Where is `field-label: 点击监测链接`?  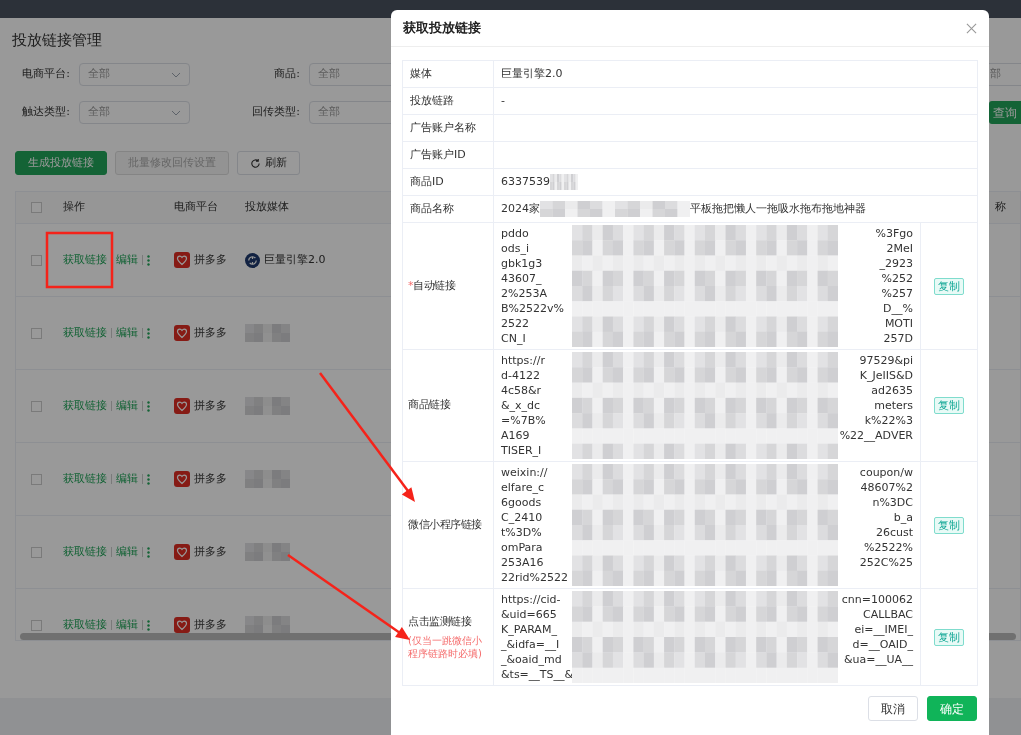 field-label: 点击监测链接 is located at coordinates (440, 622).